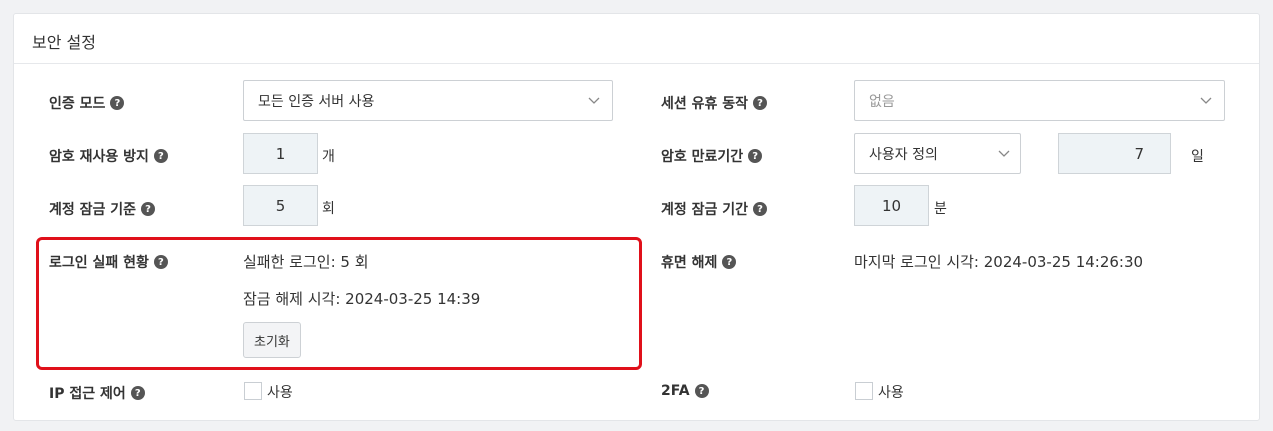 This screenshot has width=1273, height=431. I want to click on password-reuse-input: 1, so click(280, 153).